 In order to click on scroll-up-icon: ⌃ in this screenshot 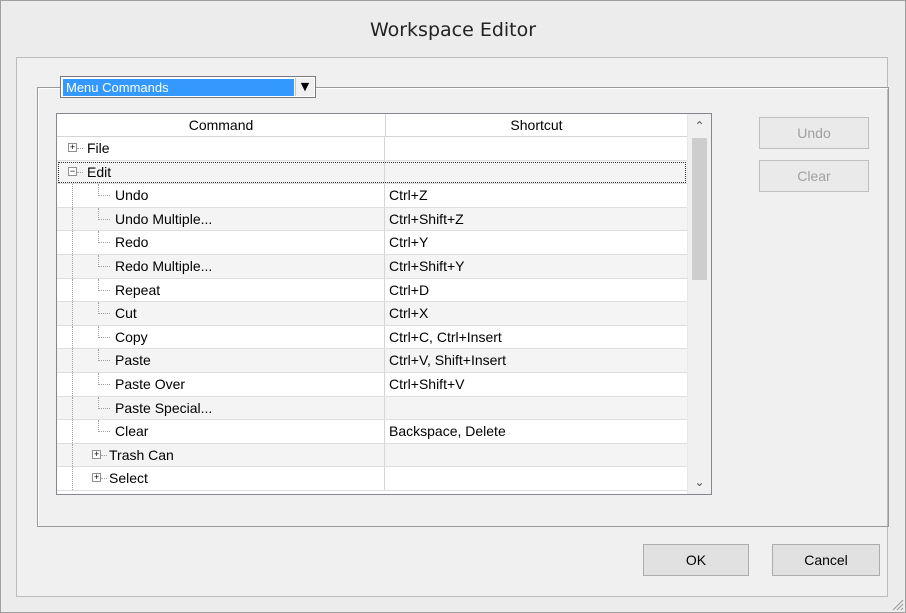, I will do `click(699, 126)`.